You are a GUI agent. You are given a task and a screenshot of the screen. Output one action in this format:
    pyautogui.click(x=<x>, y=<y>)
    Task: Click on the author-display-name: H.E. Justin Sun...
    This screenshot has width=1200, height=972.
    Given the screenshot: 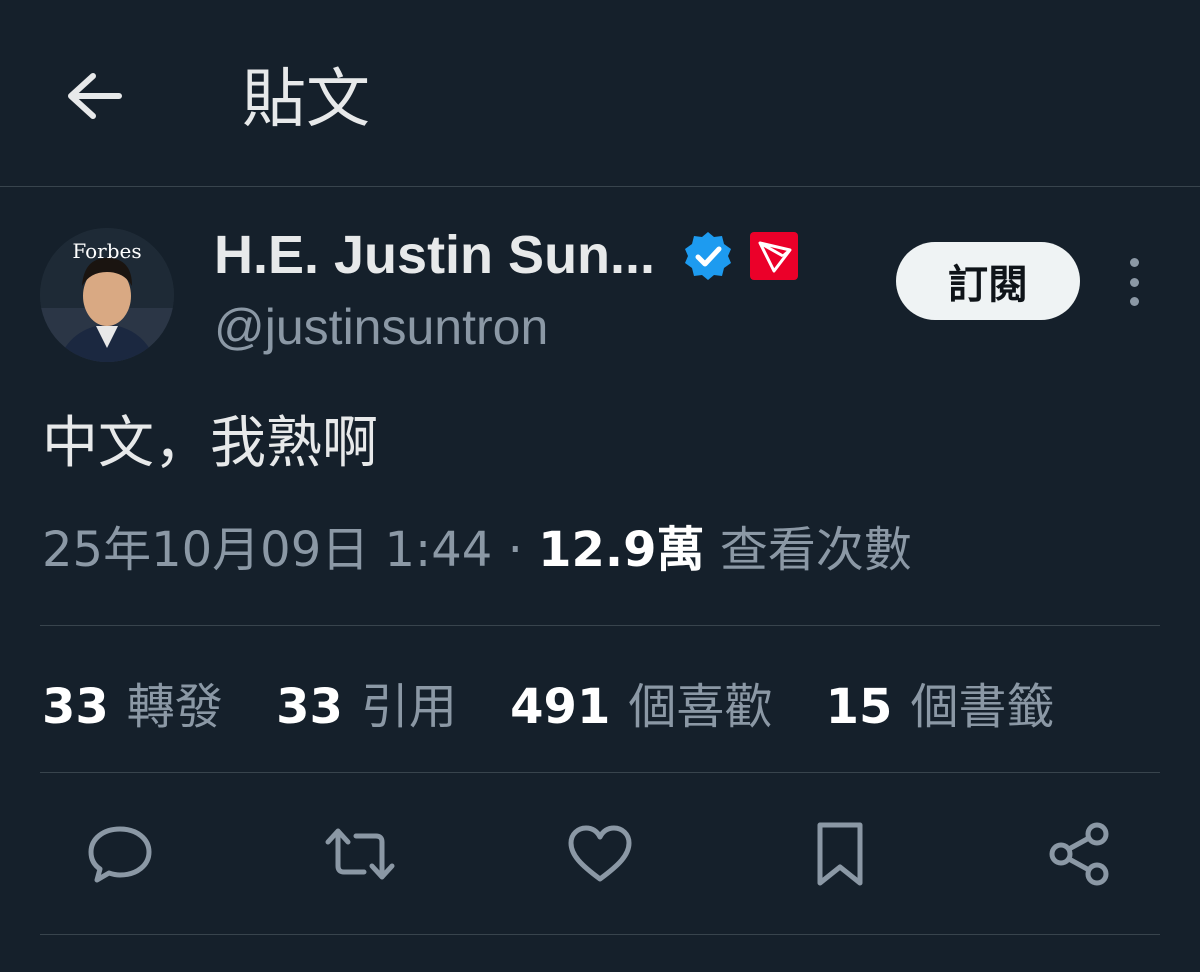 What is the action you would take?
    pyautogui.click(x=434, y=255)
    